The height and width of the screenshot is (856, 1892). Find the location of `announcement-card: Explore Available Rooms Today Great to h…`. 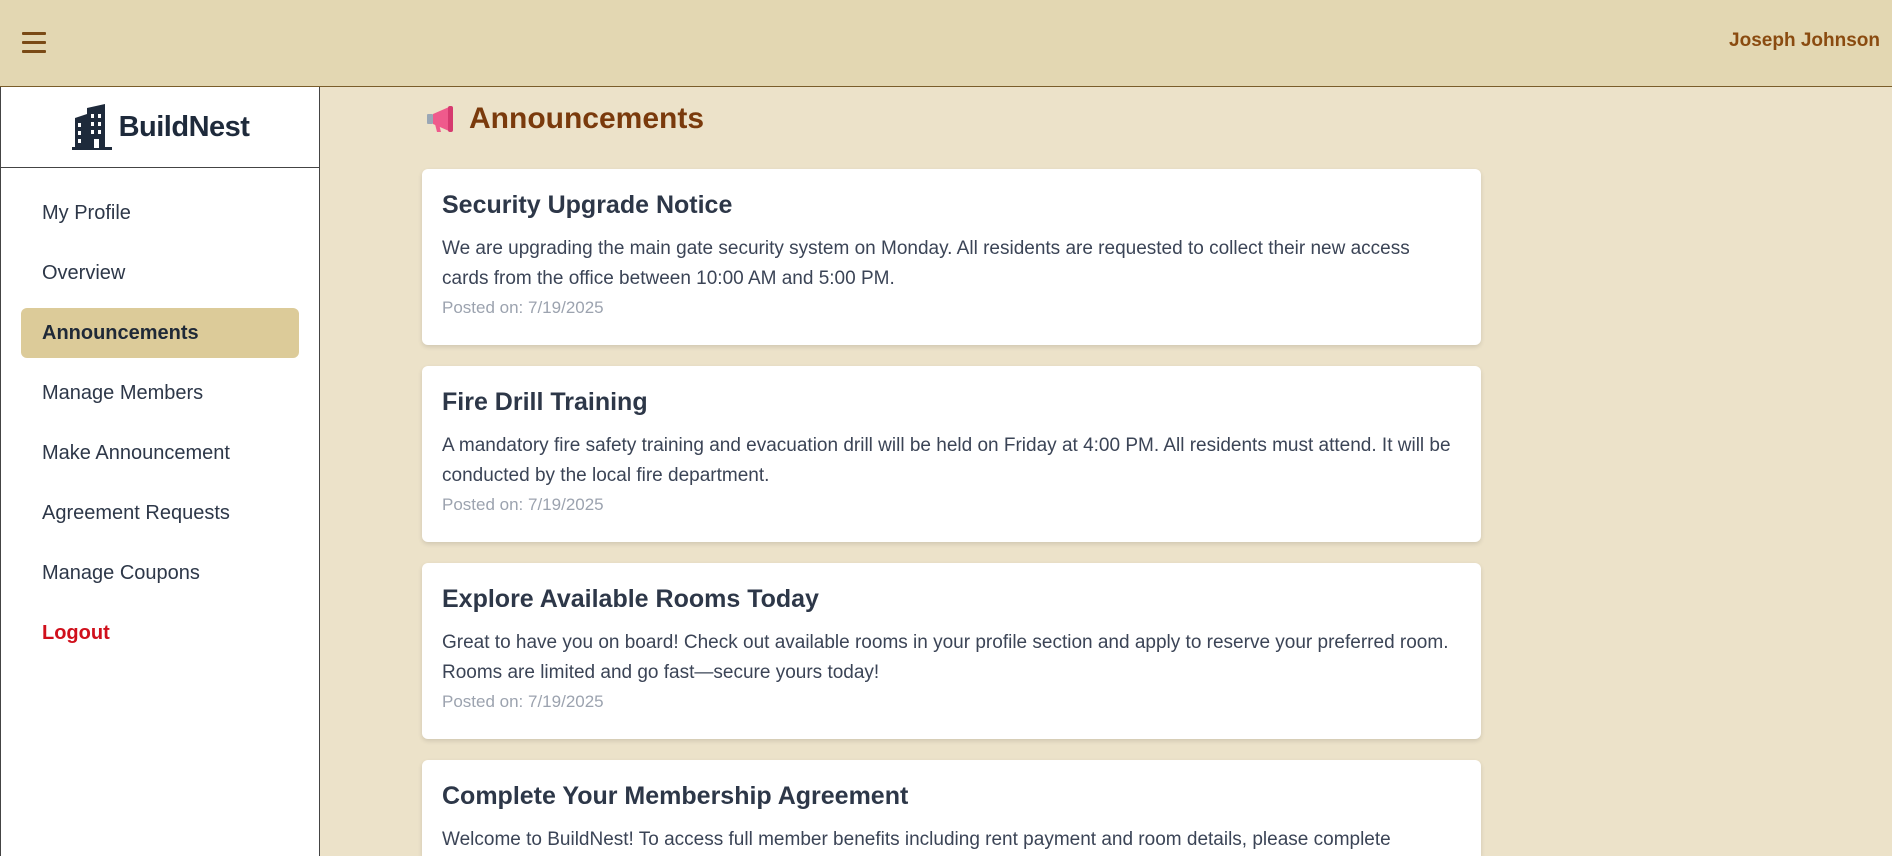

announcement-card: Explore Available Rooms Today Great to h… is located at coordinates (951, 651).